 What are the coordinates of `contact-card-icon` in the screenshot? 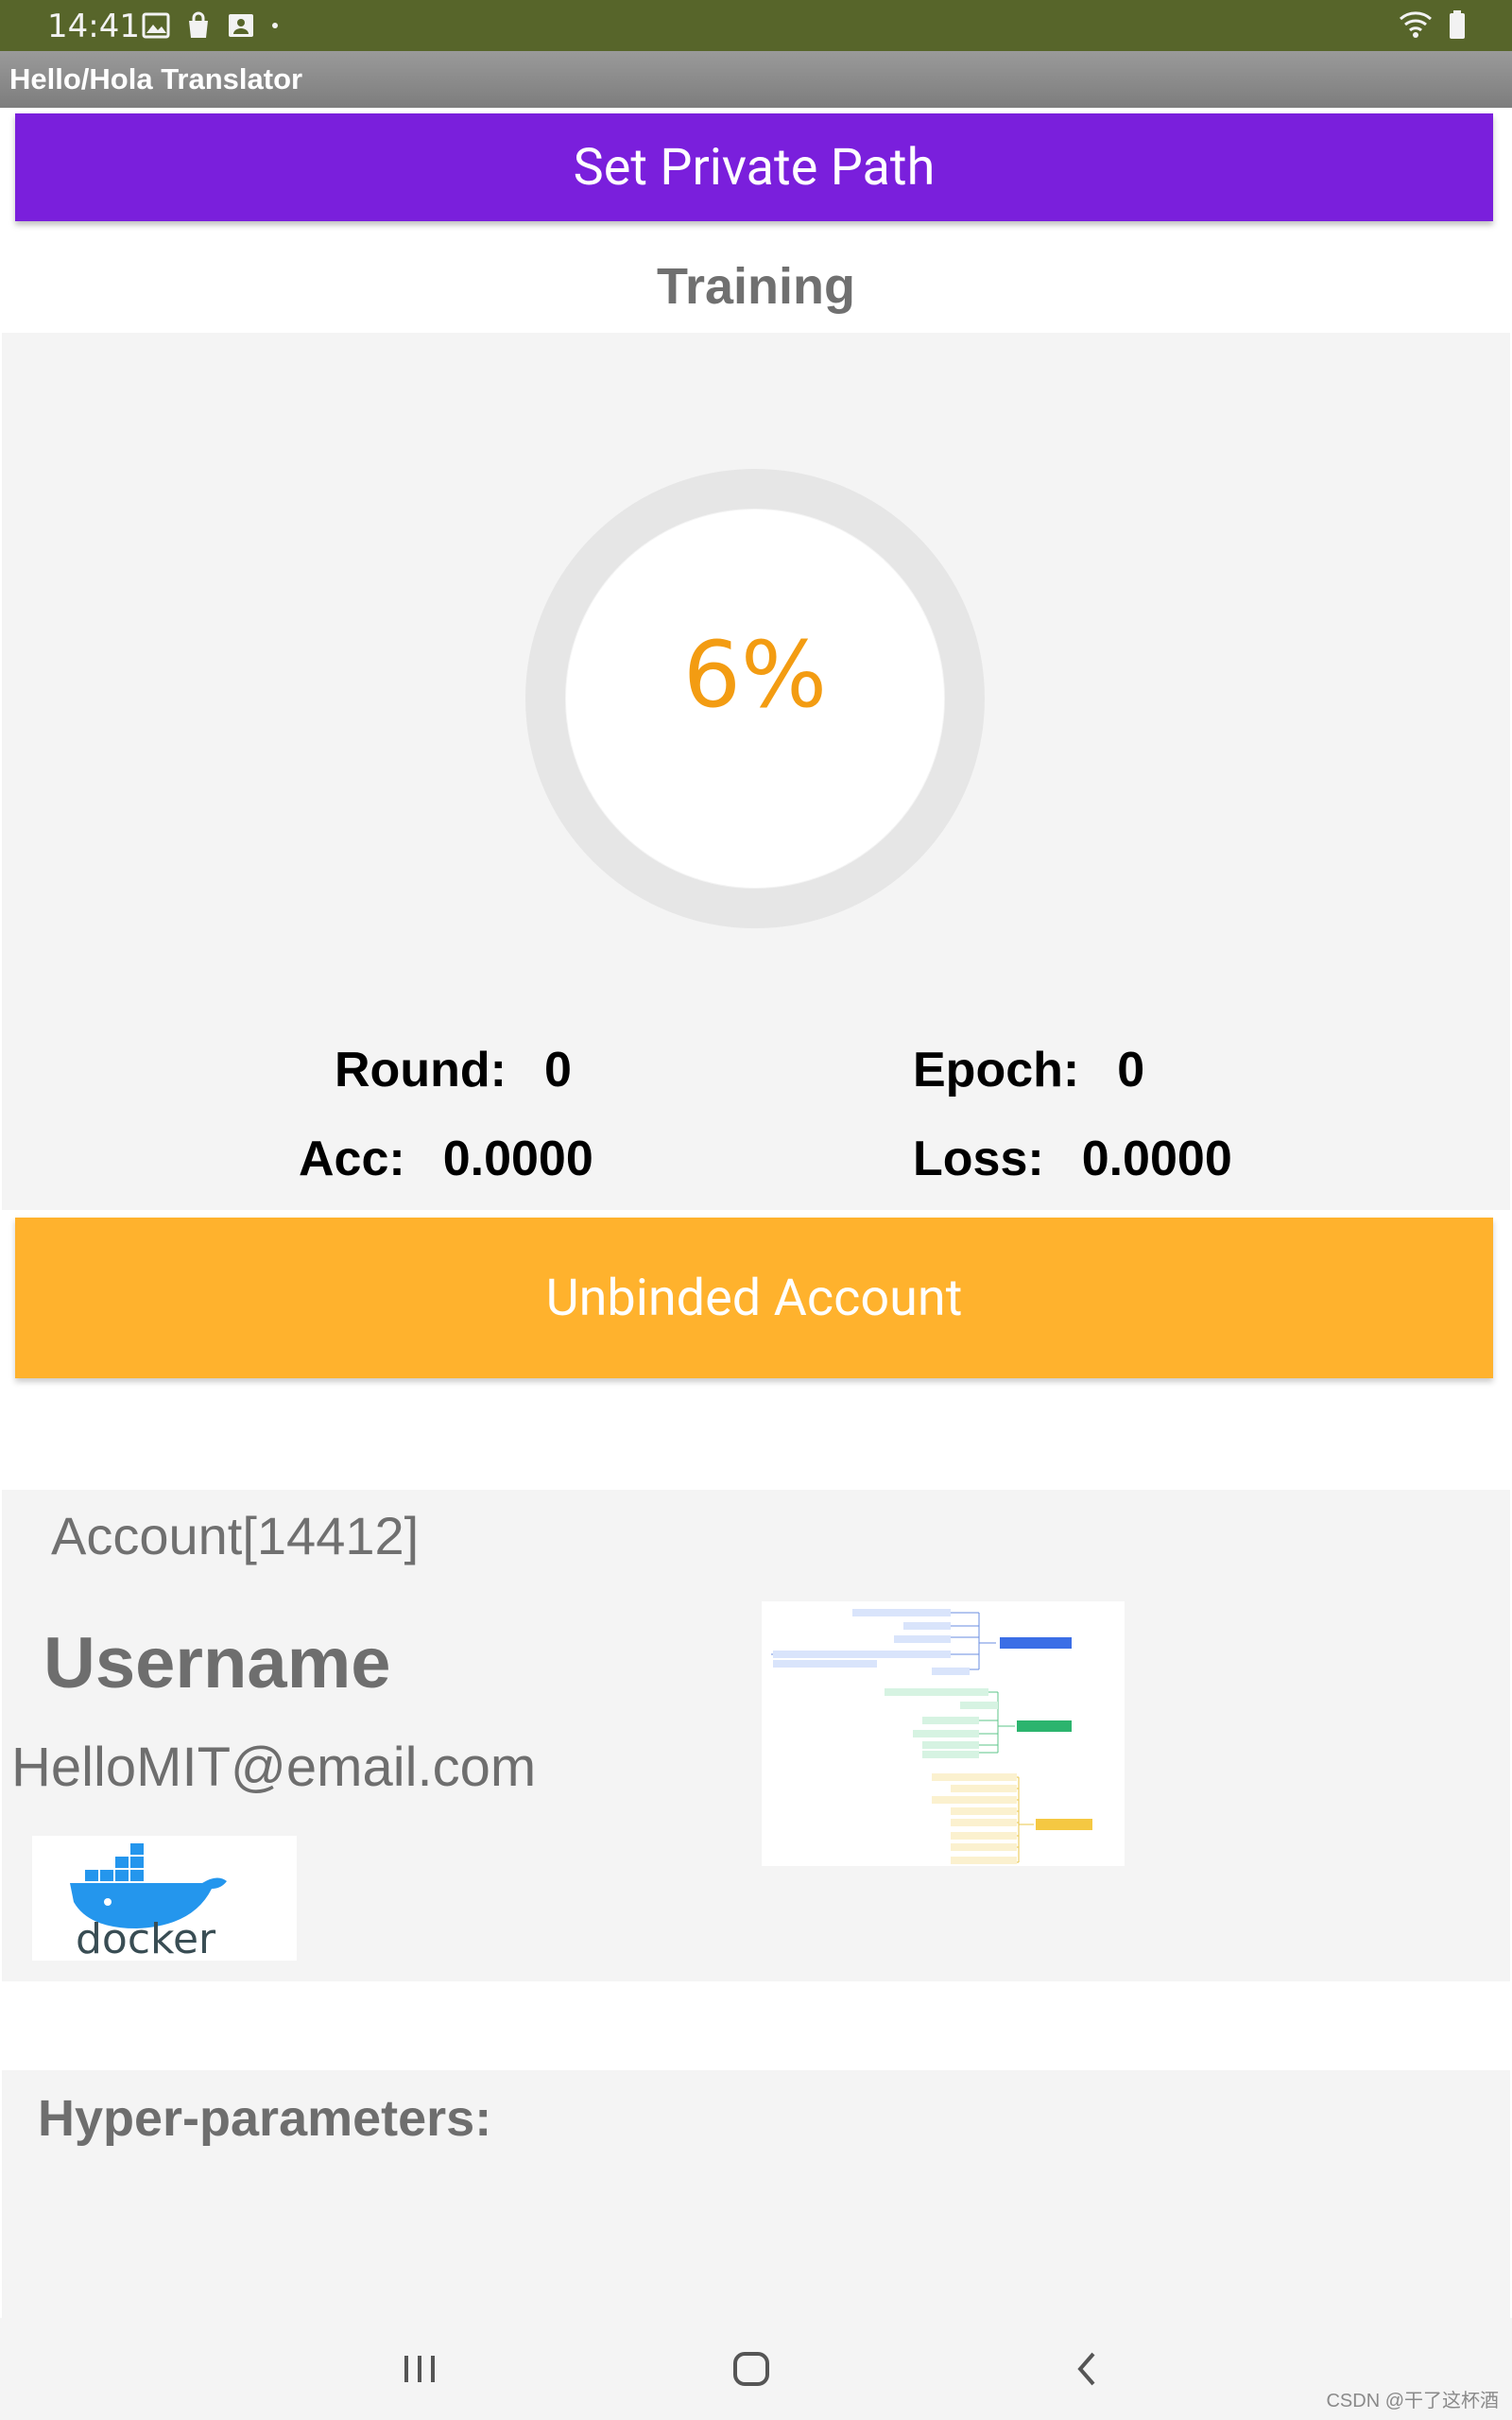 It's located at (241, 26).